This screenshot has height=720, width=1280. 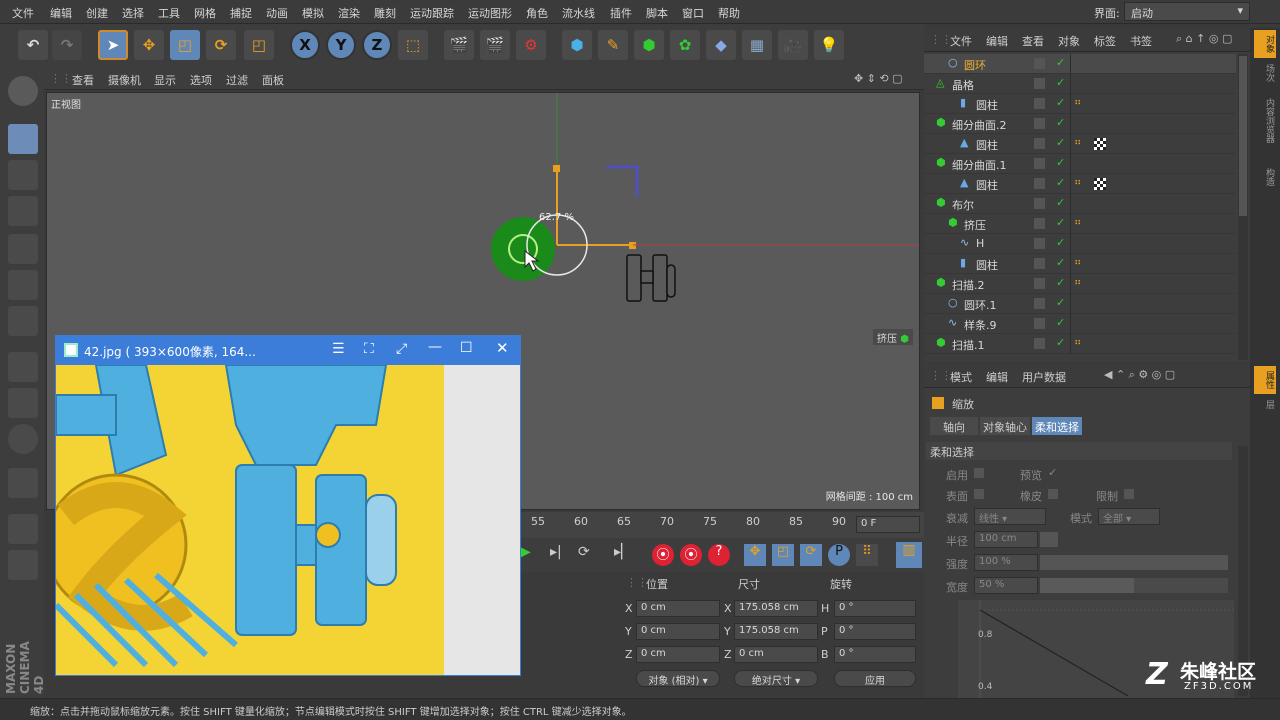 I want to click on om-scrollbar, so click(x=1243, y=207).